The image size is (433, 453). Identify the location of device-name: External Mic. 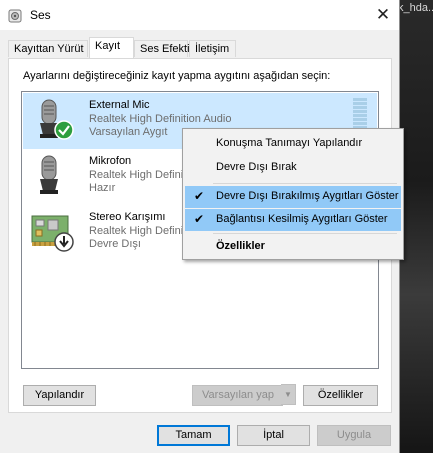
(119, 105).